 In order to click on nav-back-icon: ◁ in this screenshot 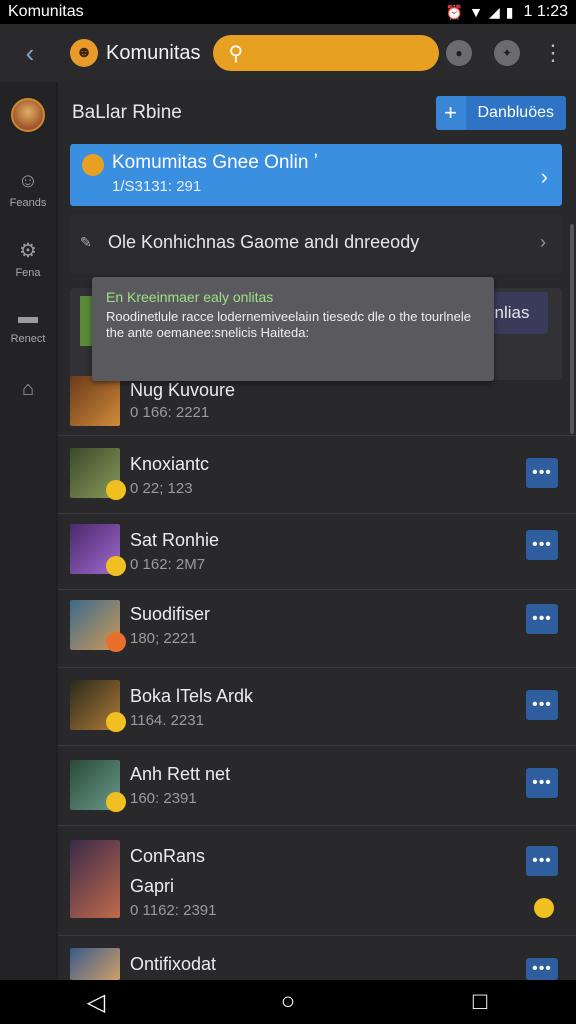, I will do `click(96, 1002)`.